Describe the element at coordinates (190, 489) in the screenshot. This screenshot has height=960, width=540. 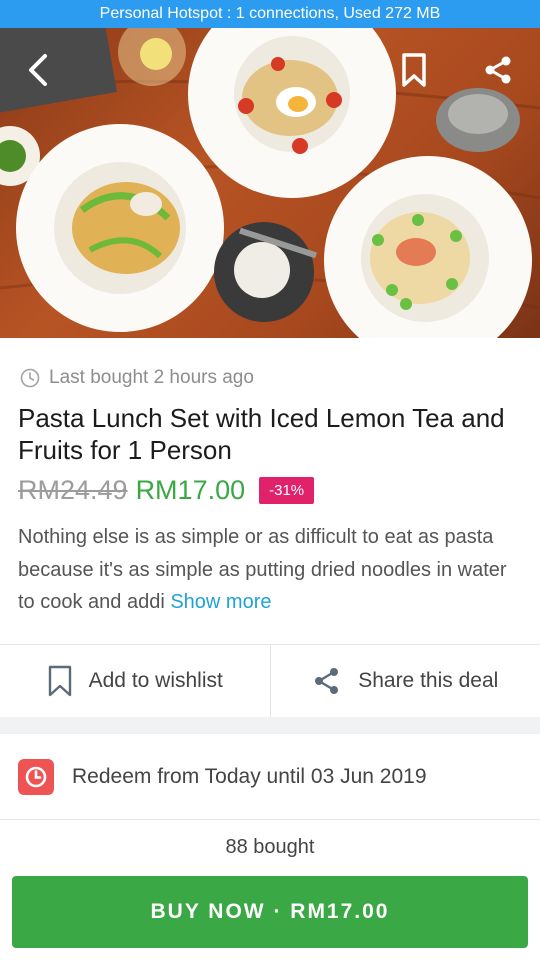
I see `deal-price: RM17.00` at that location.